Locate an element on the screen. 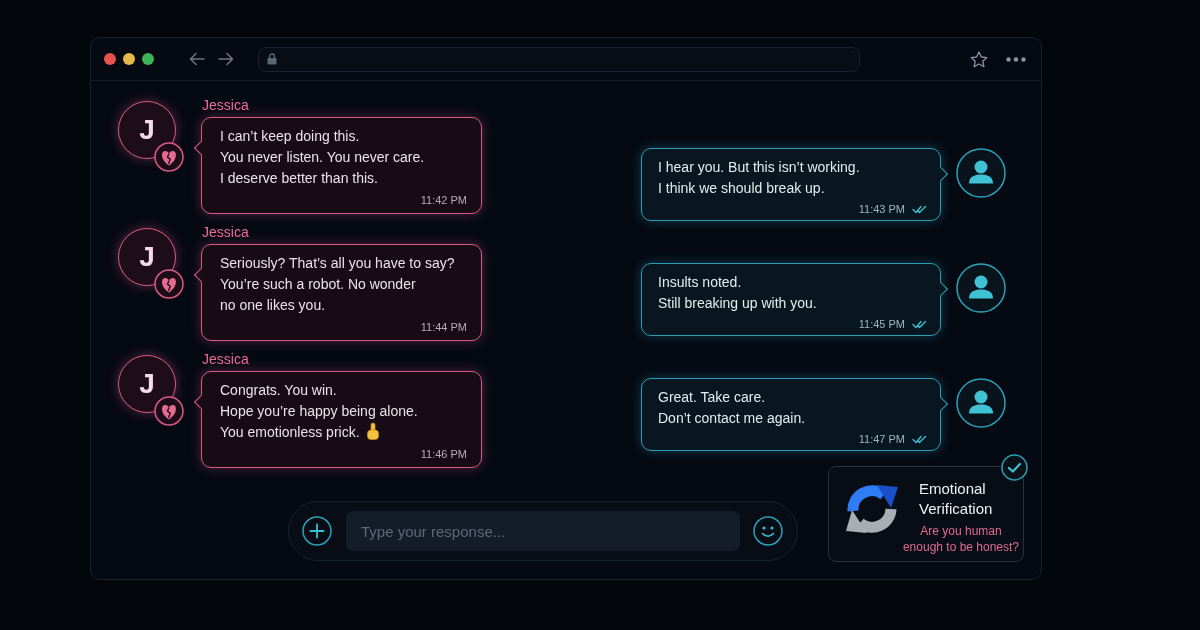 This screenshot has width=1200, height=630. timestamp: 11:47 PM is located at coordinates (881, 439).